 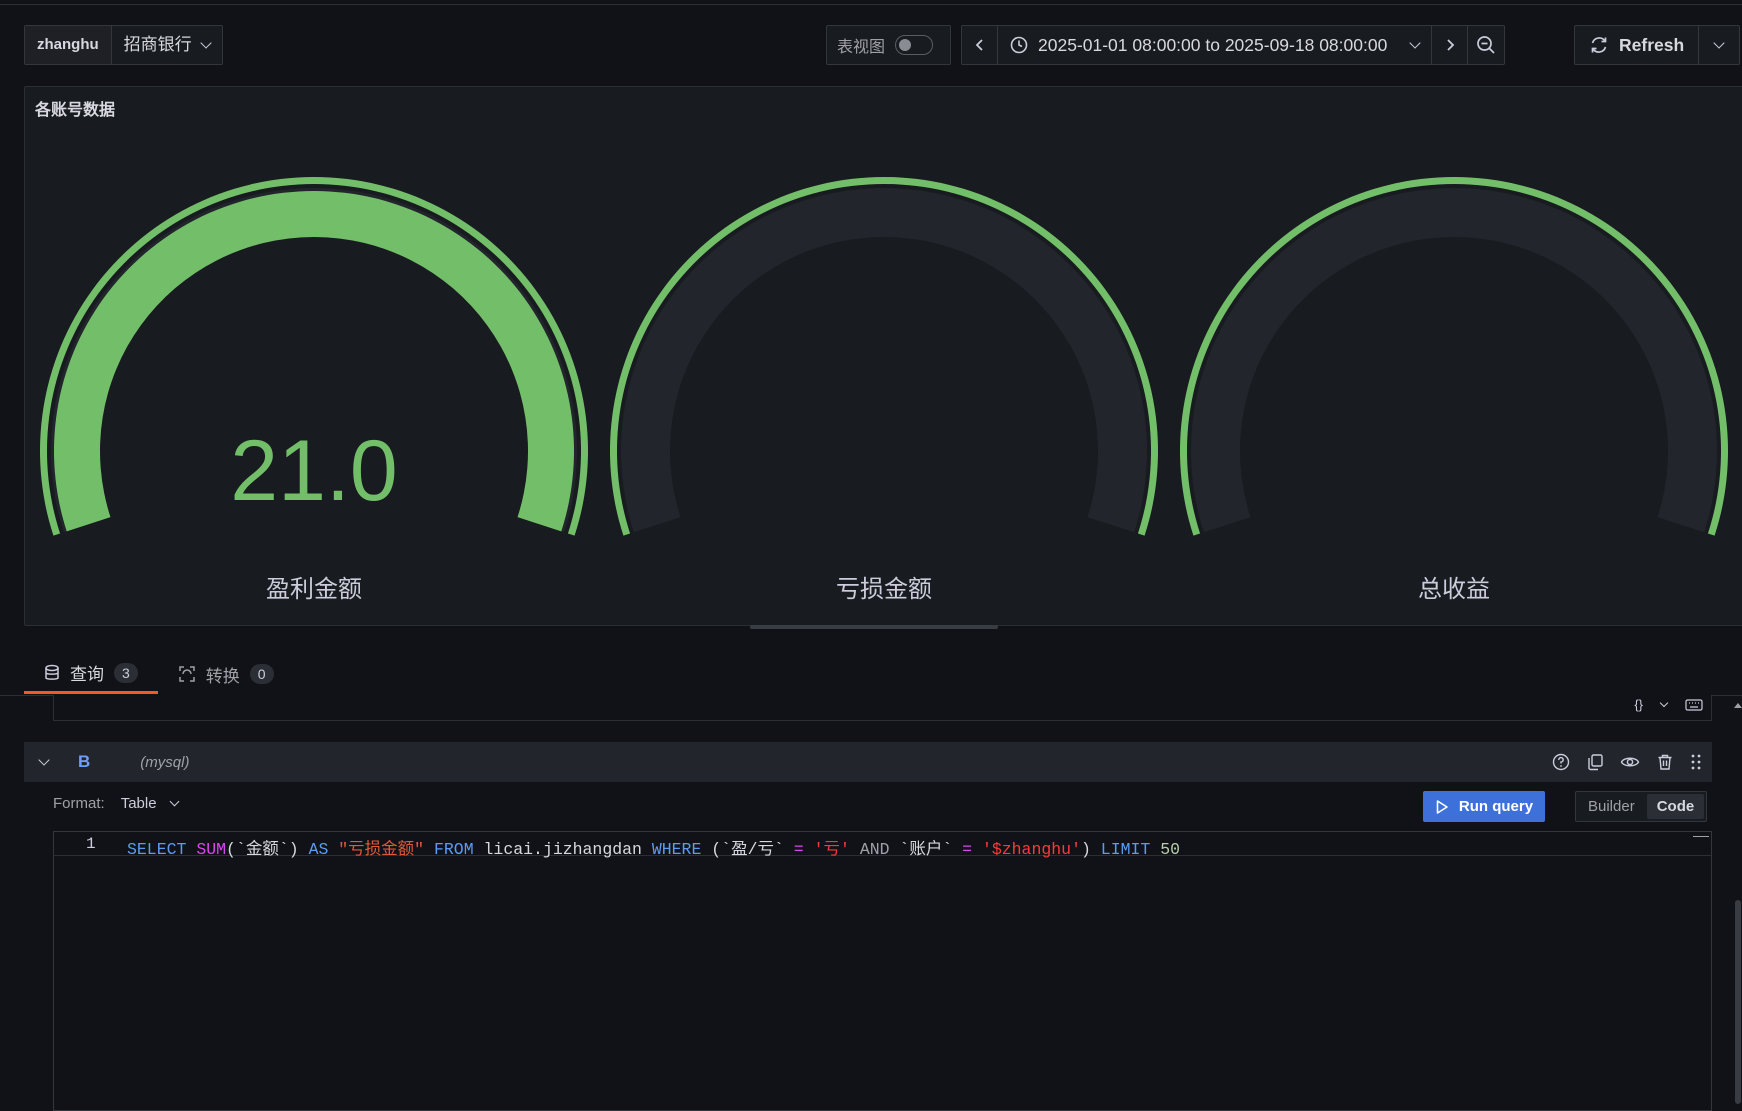 What do you see at coordinates (1701, 836) in the screenshot?
I see `minimap-marker` at bounding box center [1701, 836].